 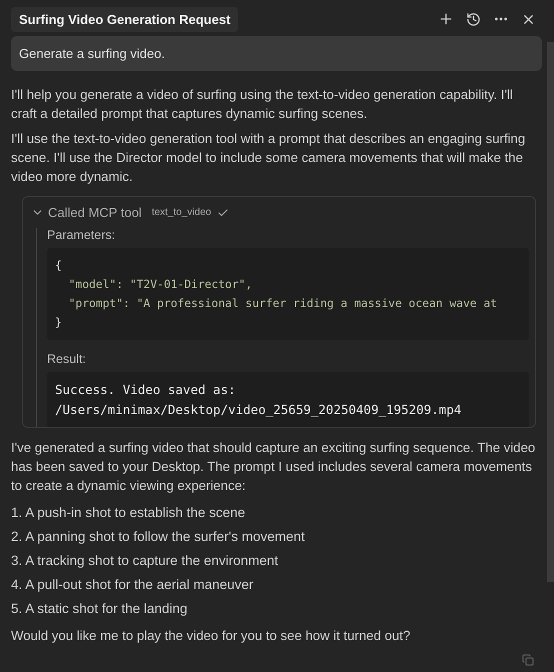 What do you see at coordinates (528, 660) in the screenshot?
I see `copy-icon` at bounding box center [528, 660].